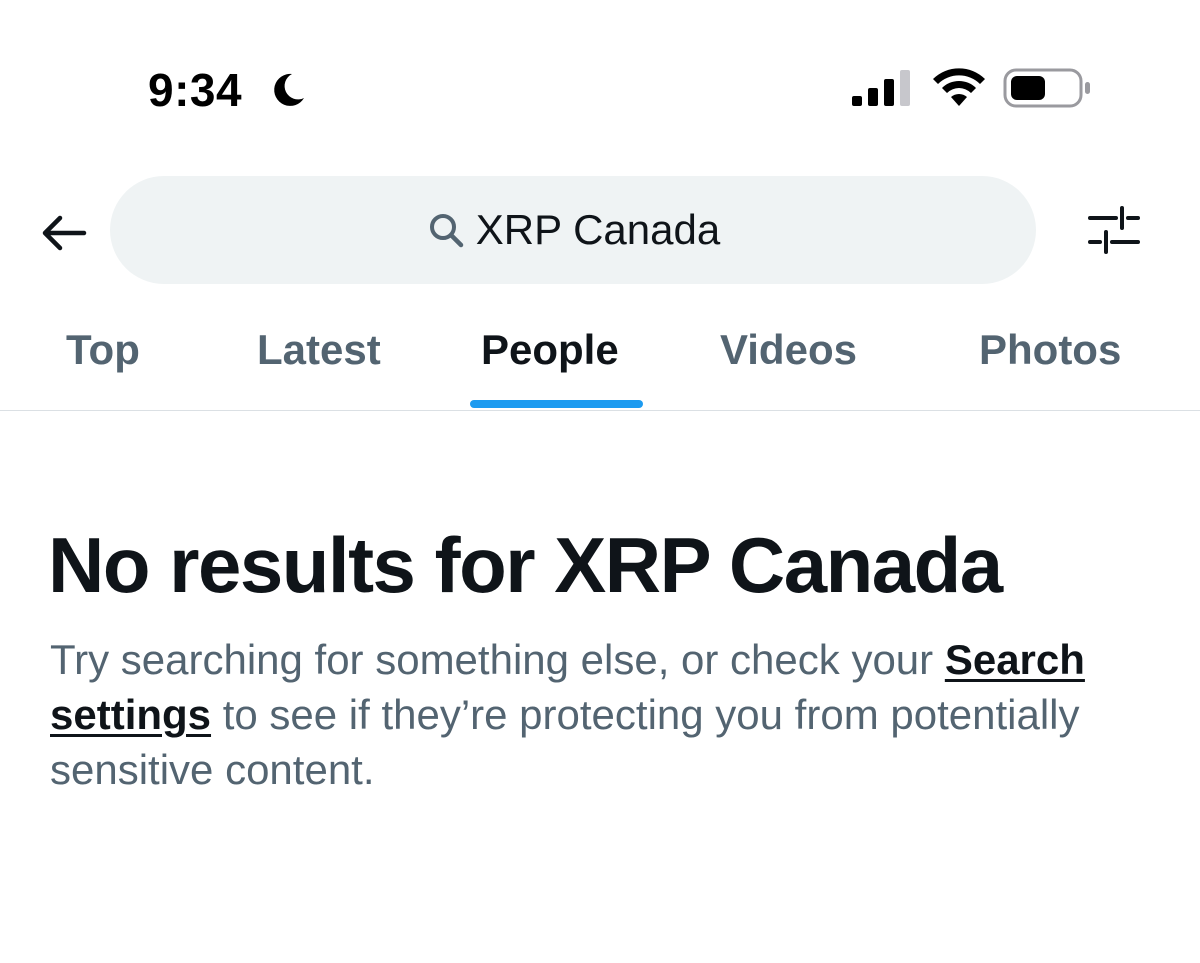  What do you see at coordinates (1050, 350) in the screenshot?
I see `tab-photos: Photos` at bounding box center [1050, 350].